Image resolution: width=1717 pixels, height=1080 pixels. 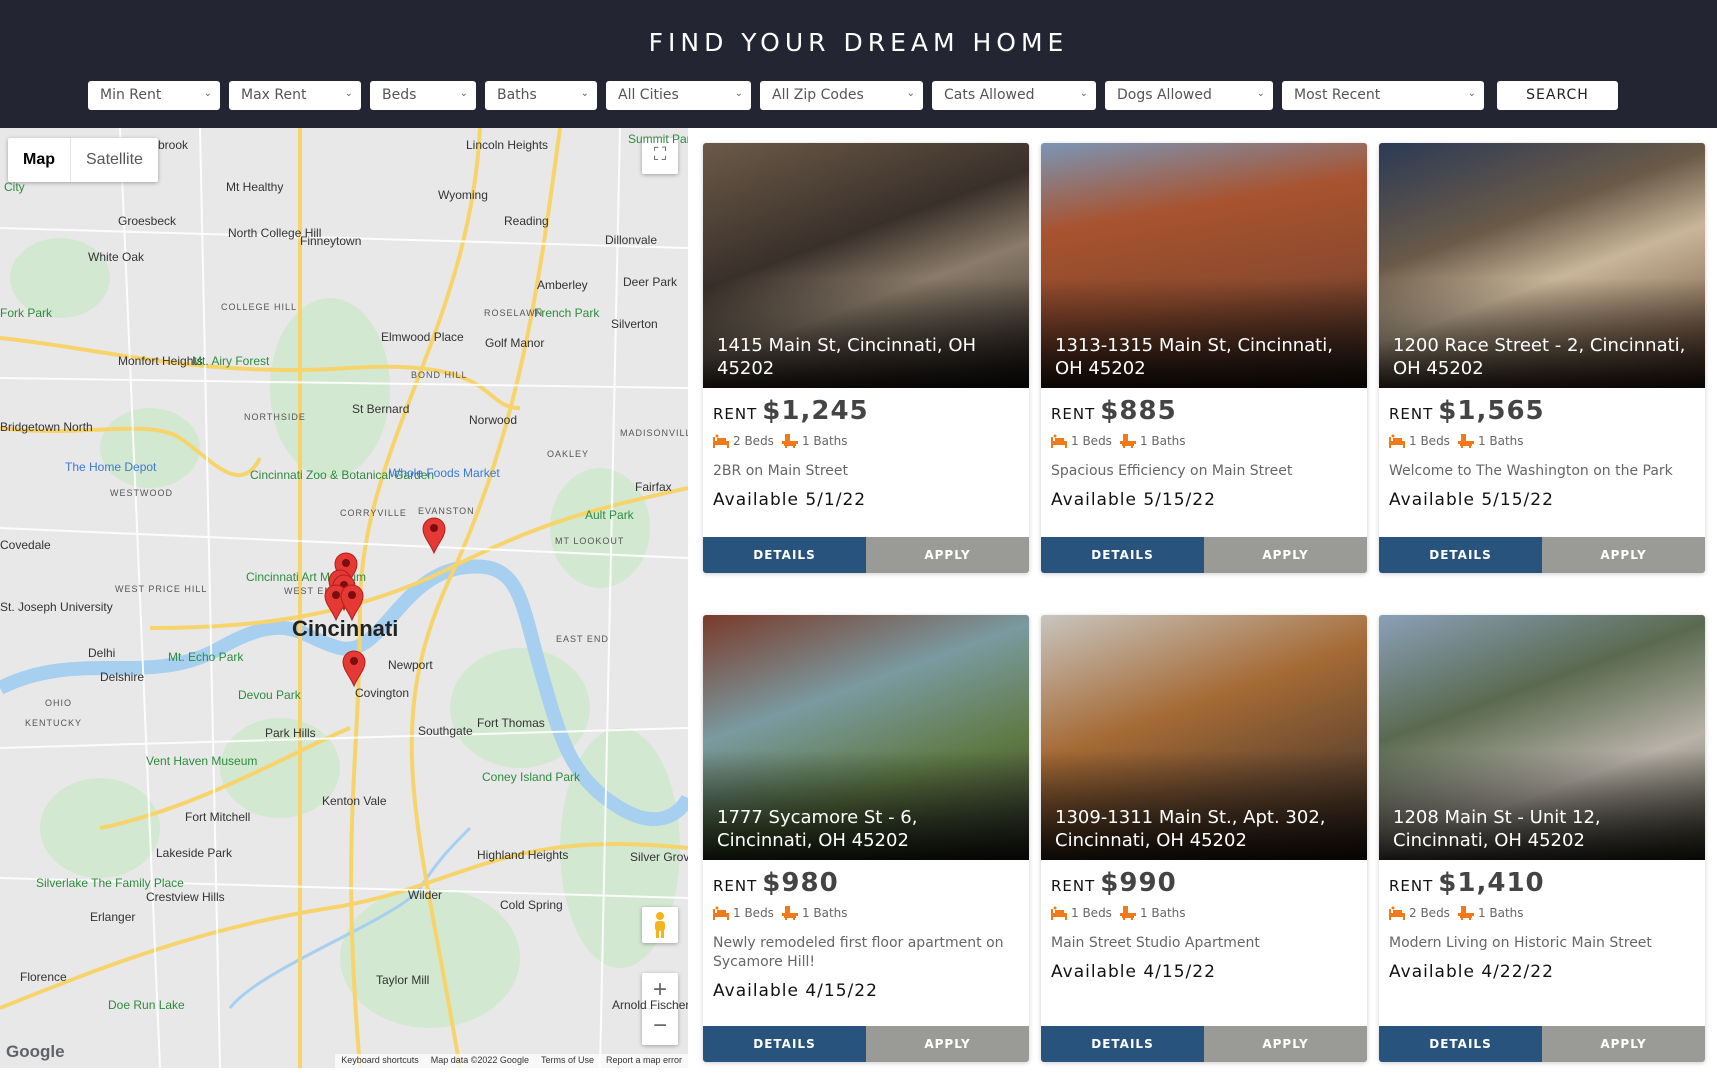 I want to click on select-value: Cats Allowed, so click(x=989, y=95).